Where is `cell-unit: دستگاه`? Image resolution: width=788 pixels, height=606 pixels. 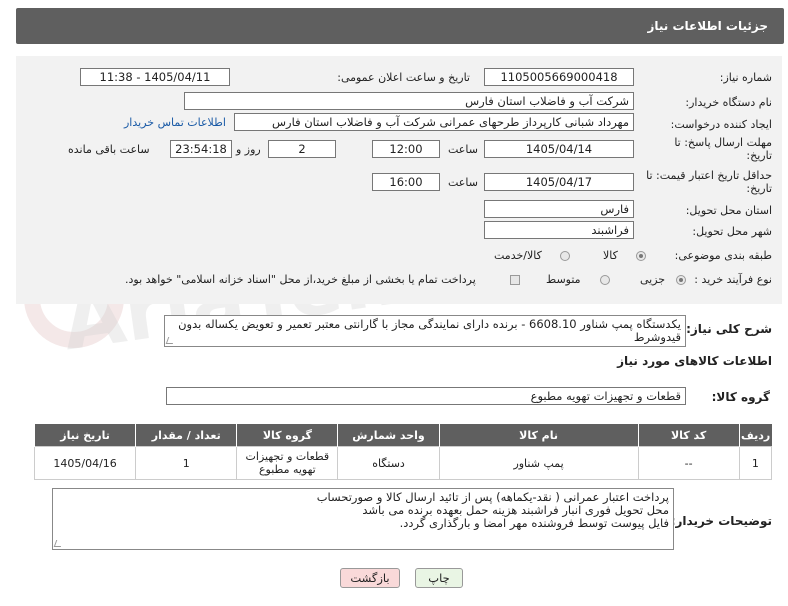 cell-unit: دستگاه is located at coordinates (388, 463).